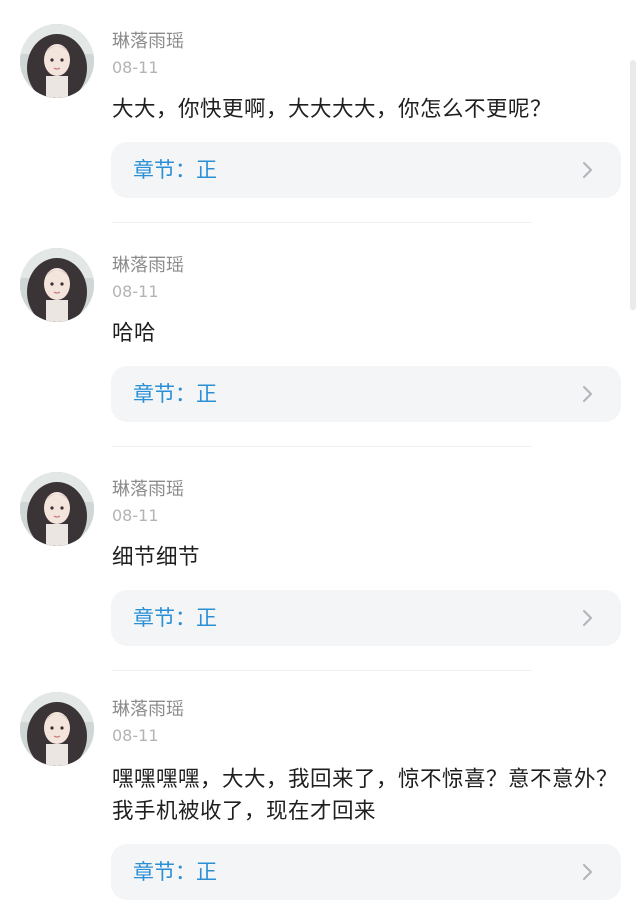 This screenshot has height=920, width=640. What do you see at coordinates (332, 109) in the screenshot?
I see `comment-text: 大大，你快更啊，大大大大，你怎么不更呢？` at bounding box center [332, 109].